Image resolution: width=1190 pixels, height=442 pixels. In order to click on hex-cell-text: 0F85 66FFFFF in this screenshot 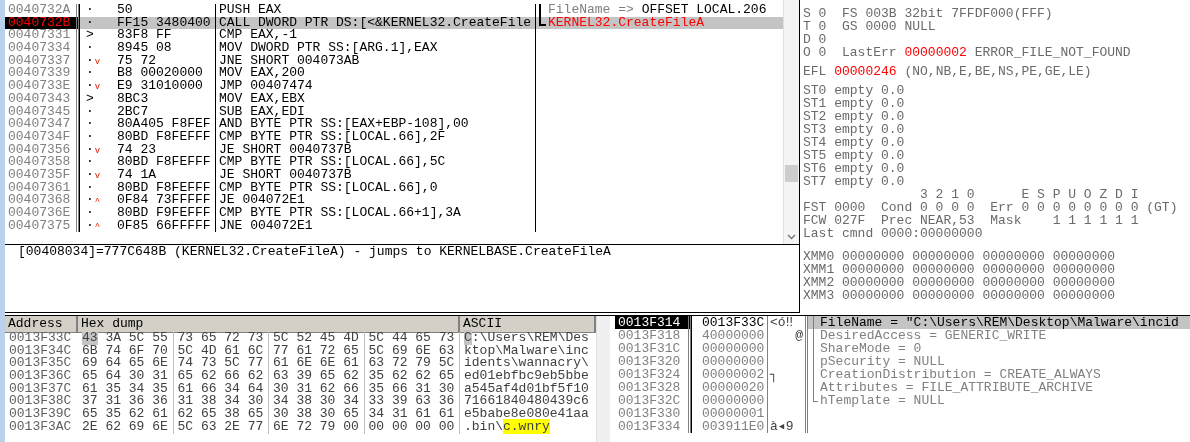, I will do `click(164, 226)`.